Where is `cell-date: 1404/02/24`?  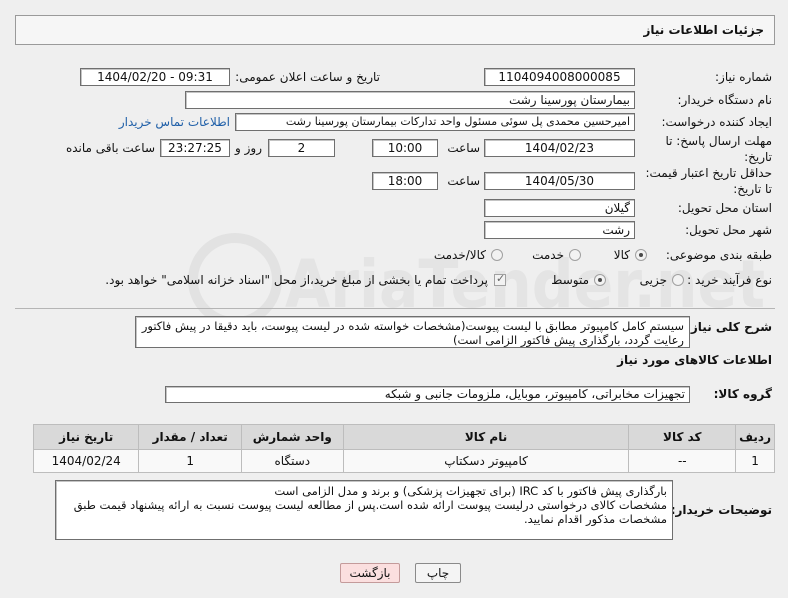 cell-date: 1404/02/24 is located at coordinates (86, 461).